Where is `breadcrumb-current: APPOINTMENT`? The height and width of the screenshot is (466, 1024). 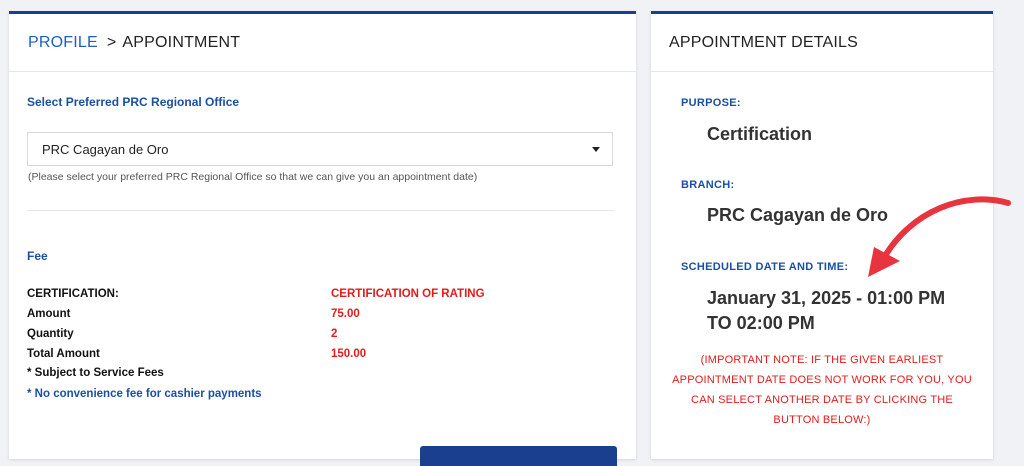 breadcrumb-current: APPOINTMENT is located at coordinates (181, 42).